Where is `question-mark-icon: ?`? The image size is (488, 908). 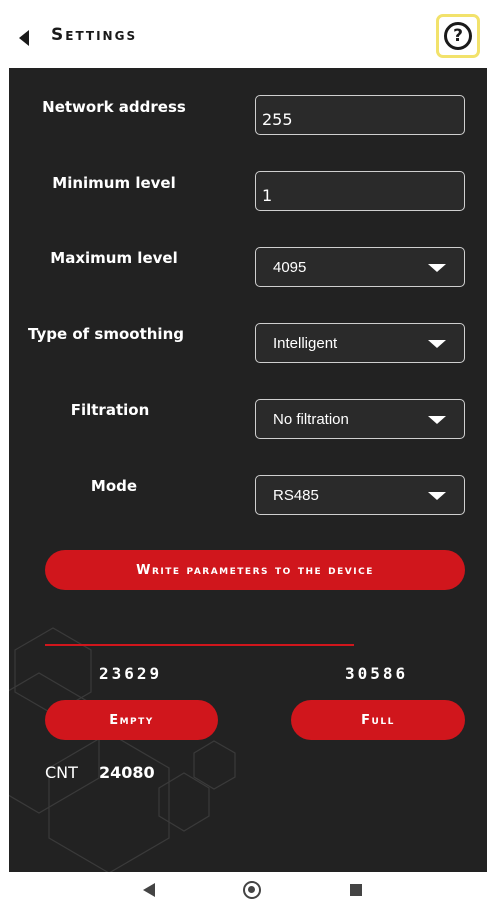 question-mark-icon: ? is located at coordinates (458, 36).